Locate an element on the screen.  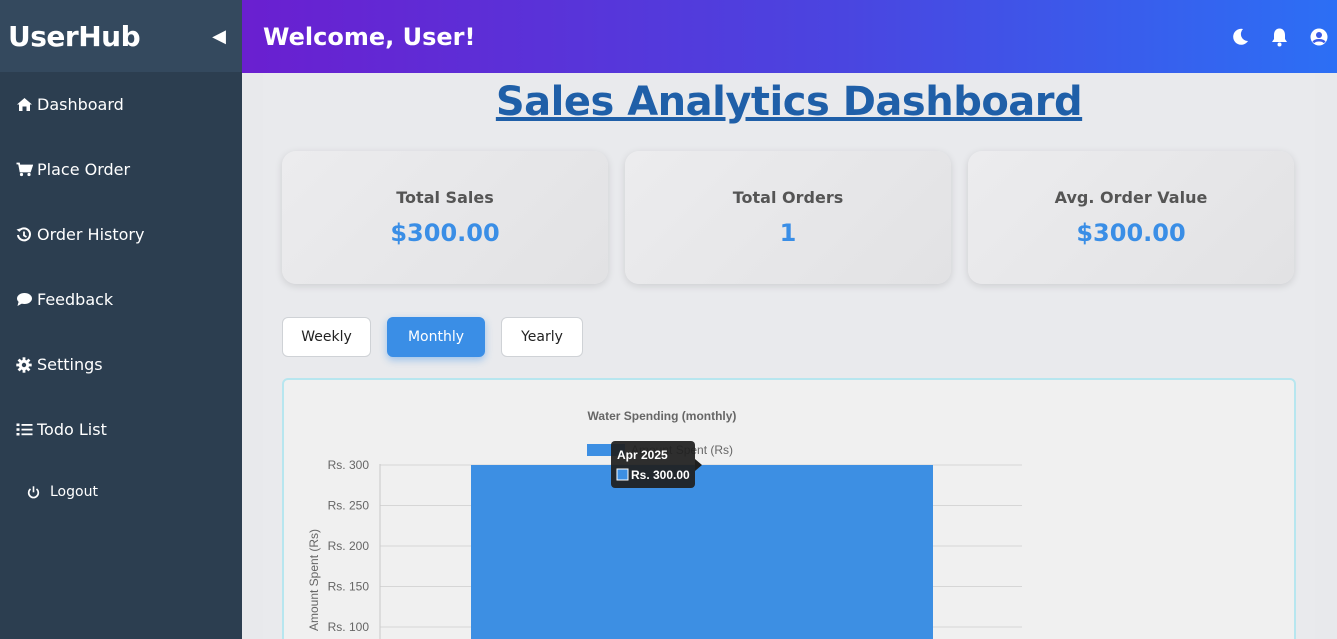
list-icon is located at coordinates (26, 429).